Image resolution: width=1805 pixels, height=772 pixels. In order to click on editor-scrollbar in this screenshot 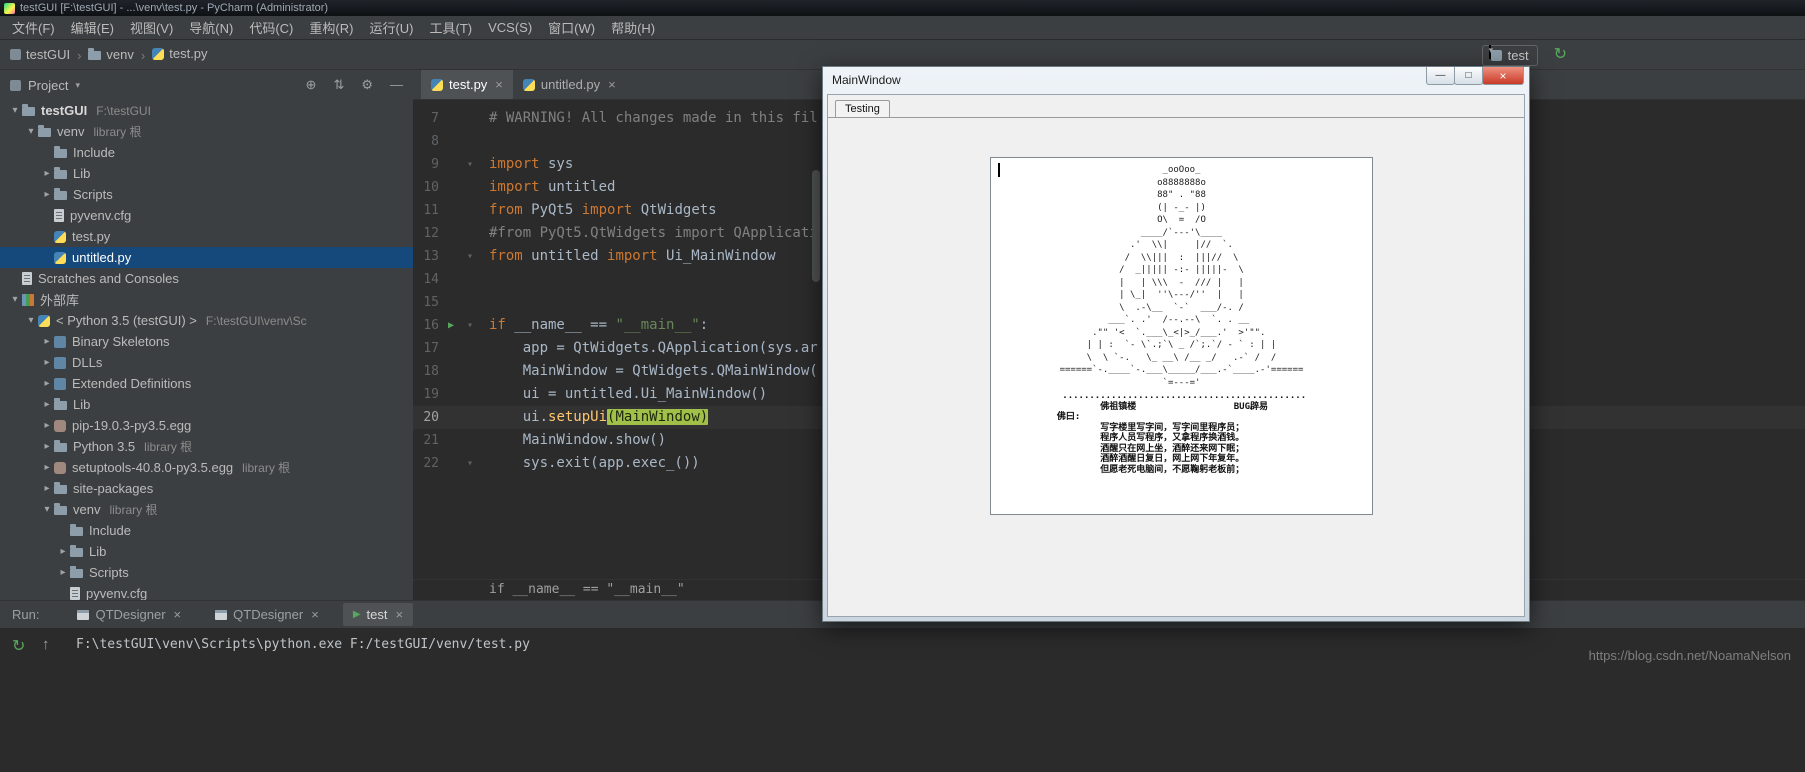, I will do `click(816, 226)`.